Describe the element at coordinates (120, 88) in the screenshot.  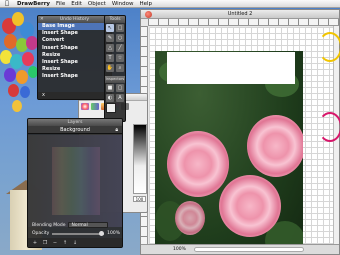
I see `stroke-inspector-icon: ▢` at that location.